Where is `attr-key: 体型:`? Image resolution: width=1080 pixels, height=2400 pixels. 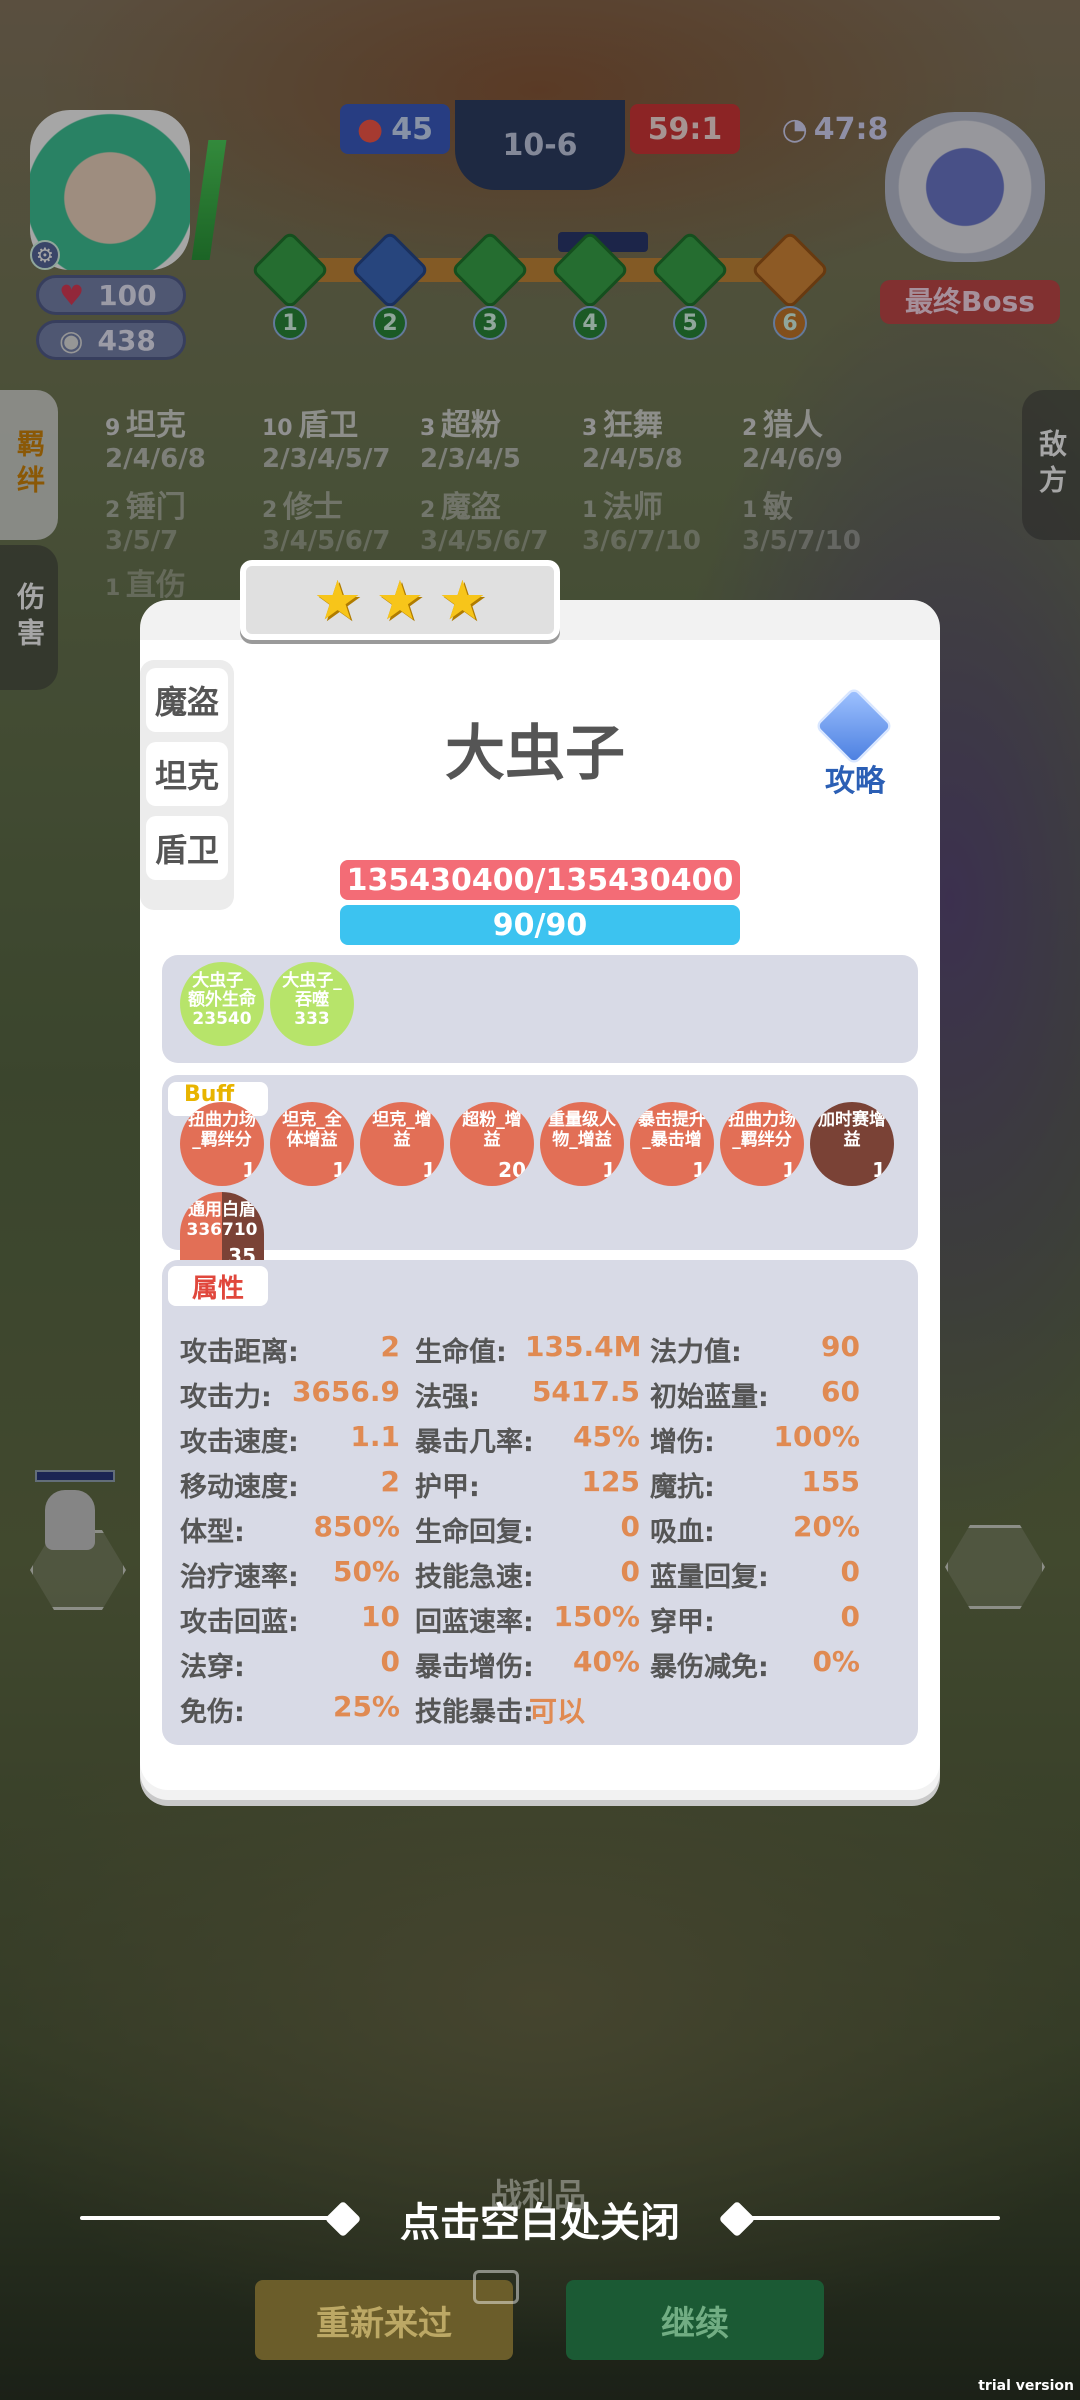 attr-key: 体型: is located at coordinates (212, 1532).